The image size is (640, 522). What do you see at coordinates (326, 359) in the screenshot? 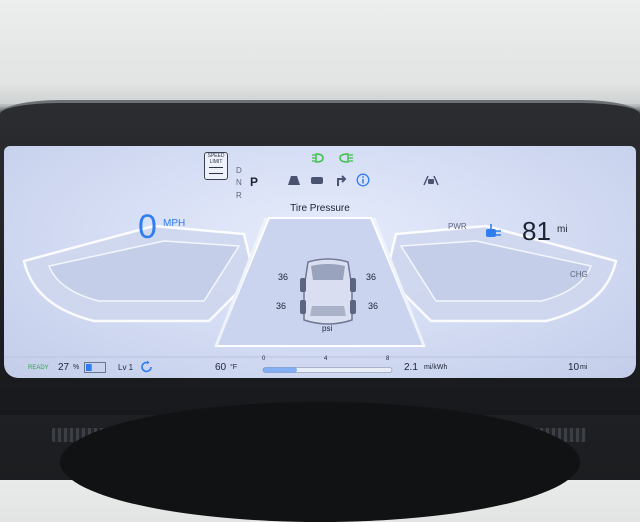
I see `efficiency-scale-4: 4` at bounding box center [326, 359].